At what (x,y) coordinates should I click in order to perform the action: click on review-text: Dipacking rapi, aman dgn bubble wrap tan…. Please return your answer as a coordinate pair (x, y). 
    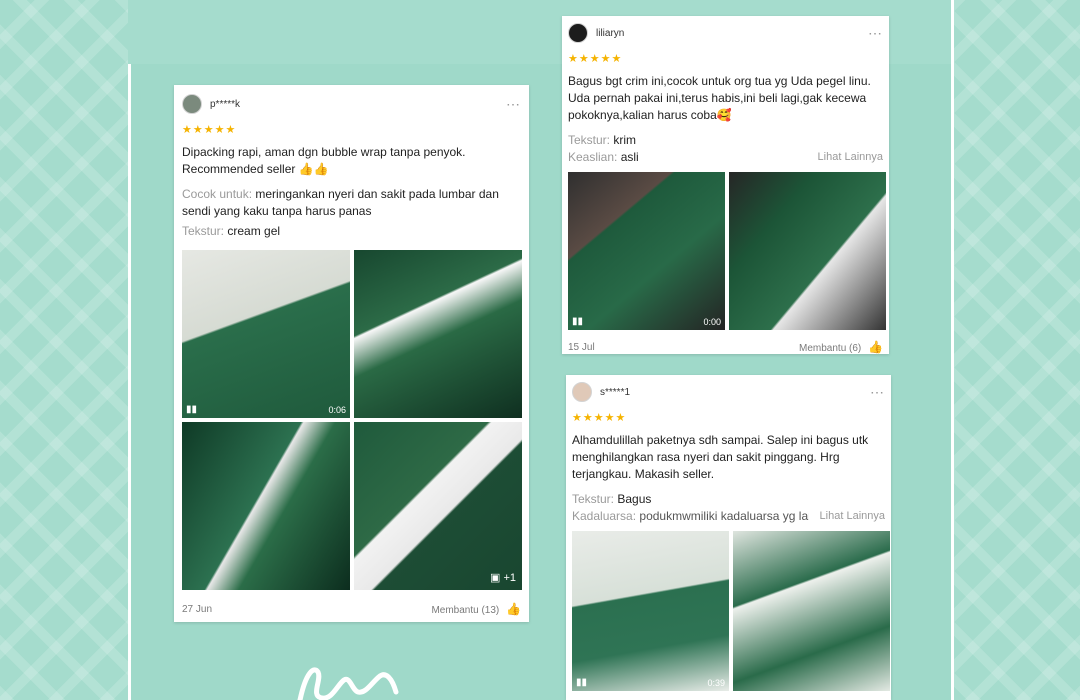
    Looking at the image, I should click on (324, 160).